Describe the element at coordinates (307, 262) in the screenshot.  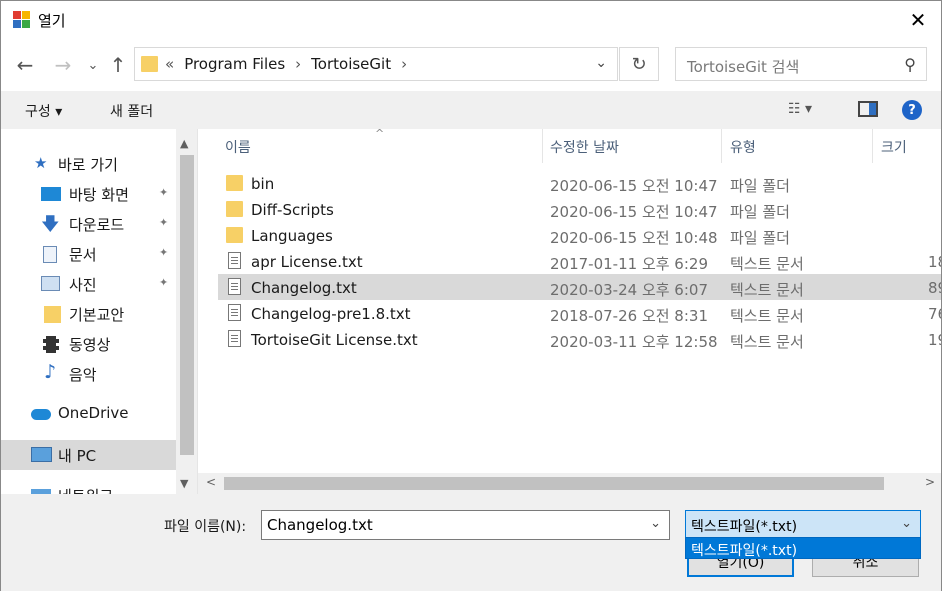
I see `file-name: apr License.txt` at that location.